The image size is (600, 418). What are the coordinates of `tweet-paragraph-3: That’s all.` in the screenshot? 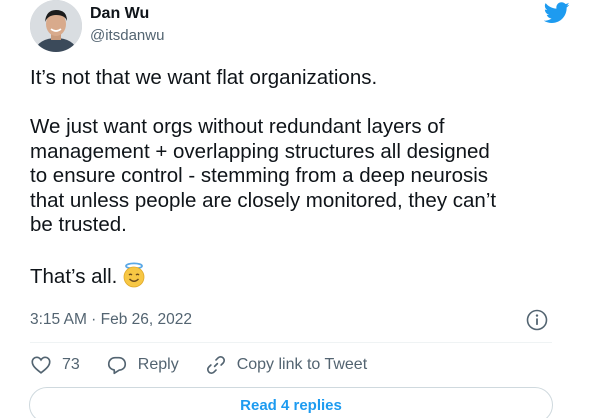 It's located at (300, 276).